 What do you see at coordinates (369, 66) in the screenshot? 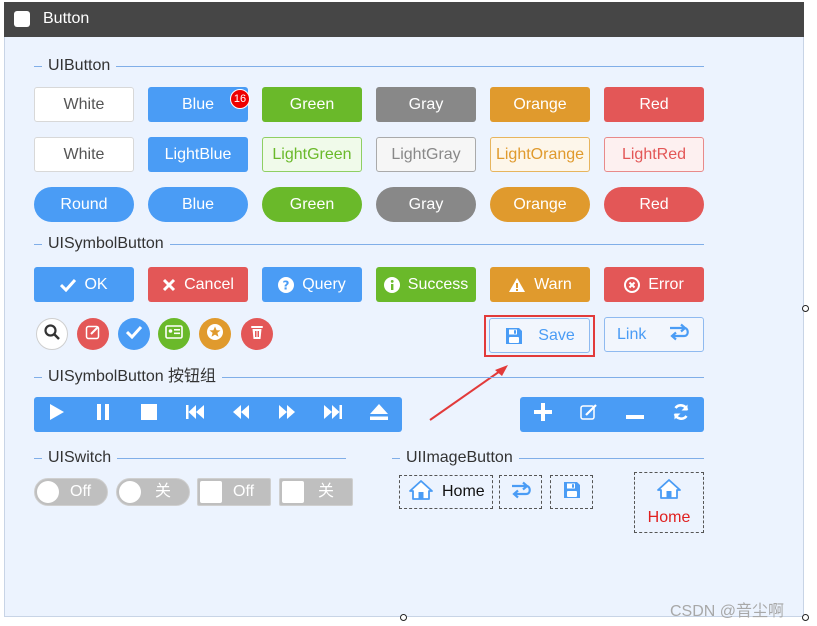
I see `group-uibutton: UIButton` at bounding box center [369, 66].